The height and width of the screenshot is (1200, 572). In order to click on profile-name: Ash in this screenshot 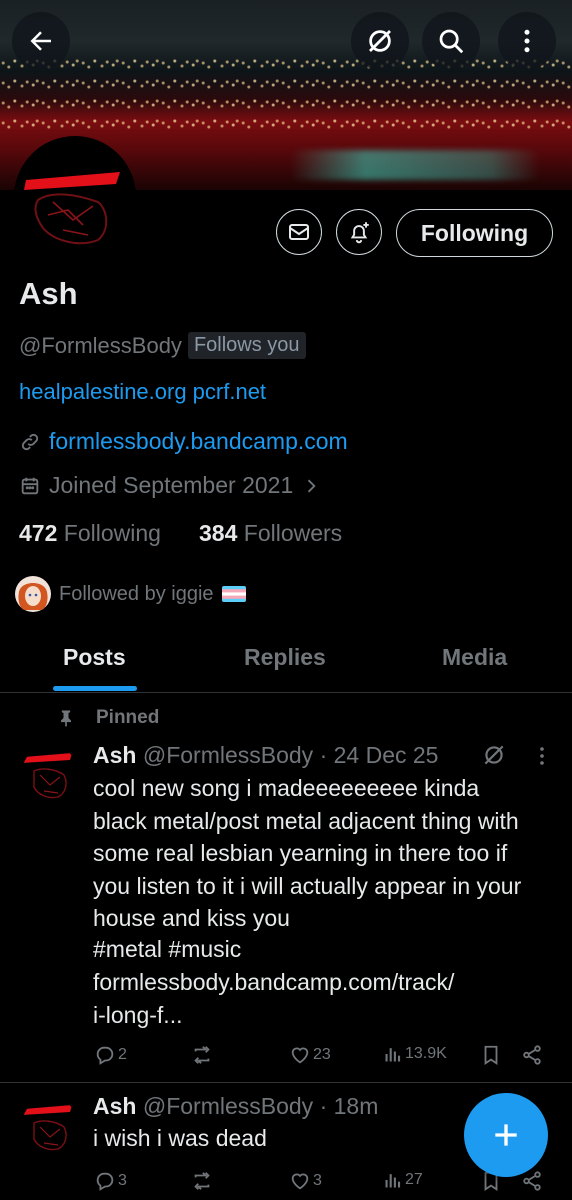, I will do `click(48, 293)`.